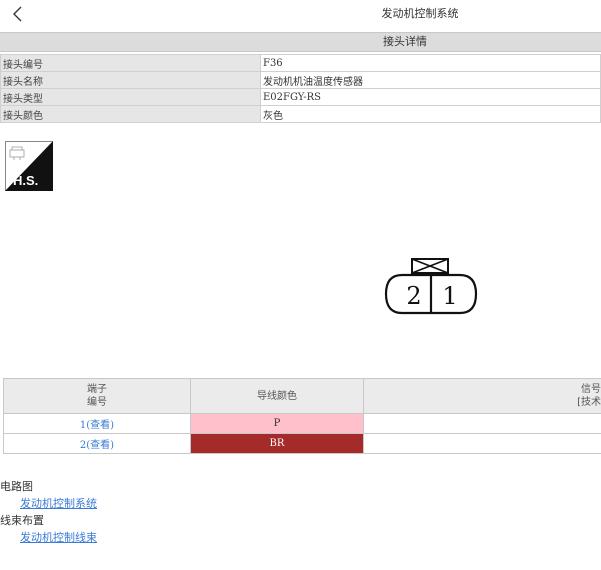 The image size is (601, 570). Describe the element at coordinates (277, 423) in the screenshot. I see `wire-color-cell: P` at that location.